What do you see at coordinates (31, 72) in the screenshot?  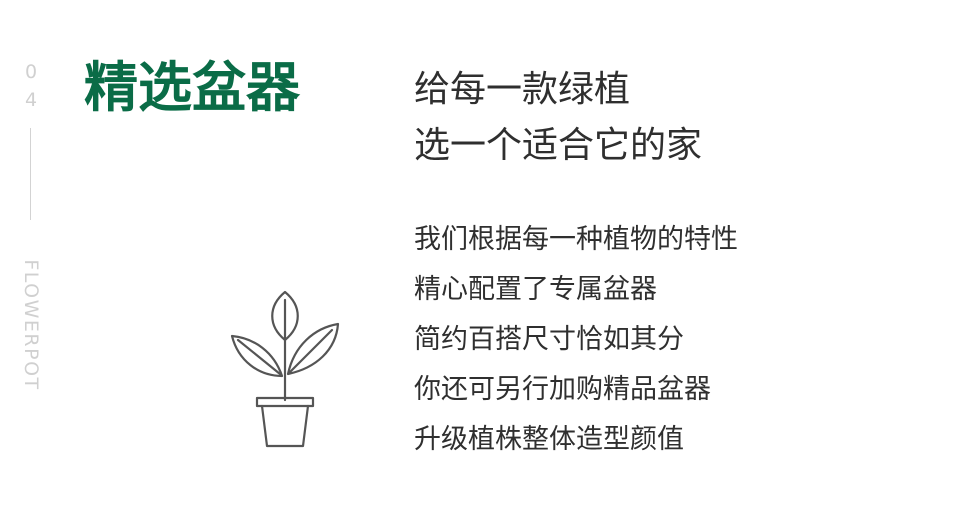 I see `section-number-digit: 0` at bounding box center [31, 72].